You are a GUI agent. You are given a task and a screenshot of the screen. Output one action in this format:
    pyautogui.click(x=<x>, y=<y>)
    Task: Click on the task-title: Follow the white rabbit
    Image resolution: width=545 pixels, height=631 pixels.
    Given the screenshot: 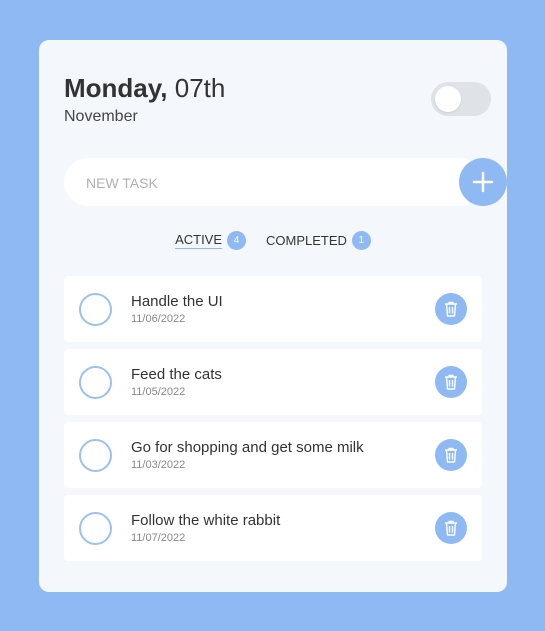 What is the action you would take?
    pyautogui.click(x=206, y=520)
    